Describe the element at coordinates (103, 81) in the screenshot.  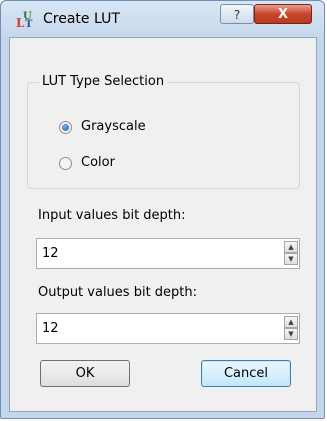
I see `lut-type-group-title: LUT Type Selection` at that location.